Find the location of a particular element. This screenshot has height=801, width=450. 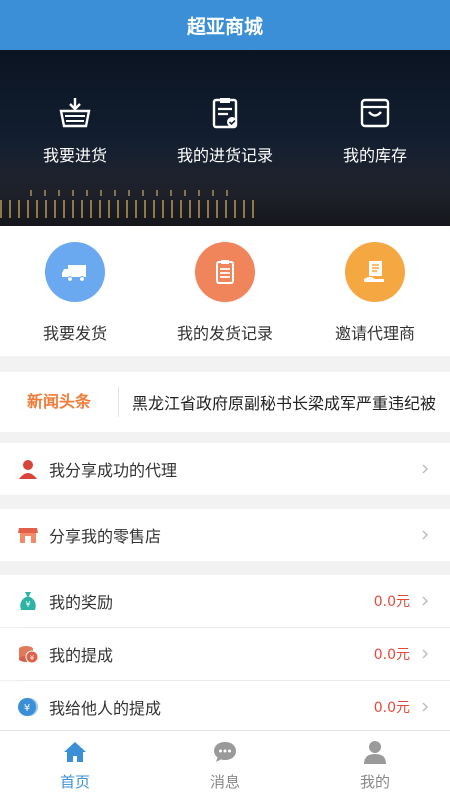

hand-document-icon is located at coordinates (374, 271).